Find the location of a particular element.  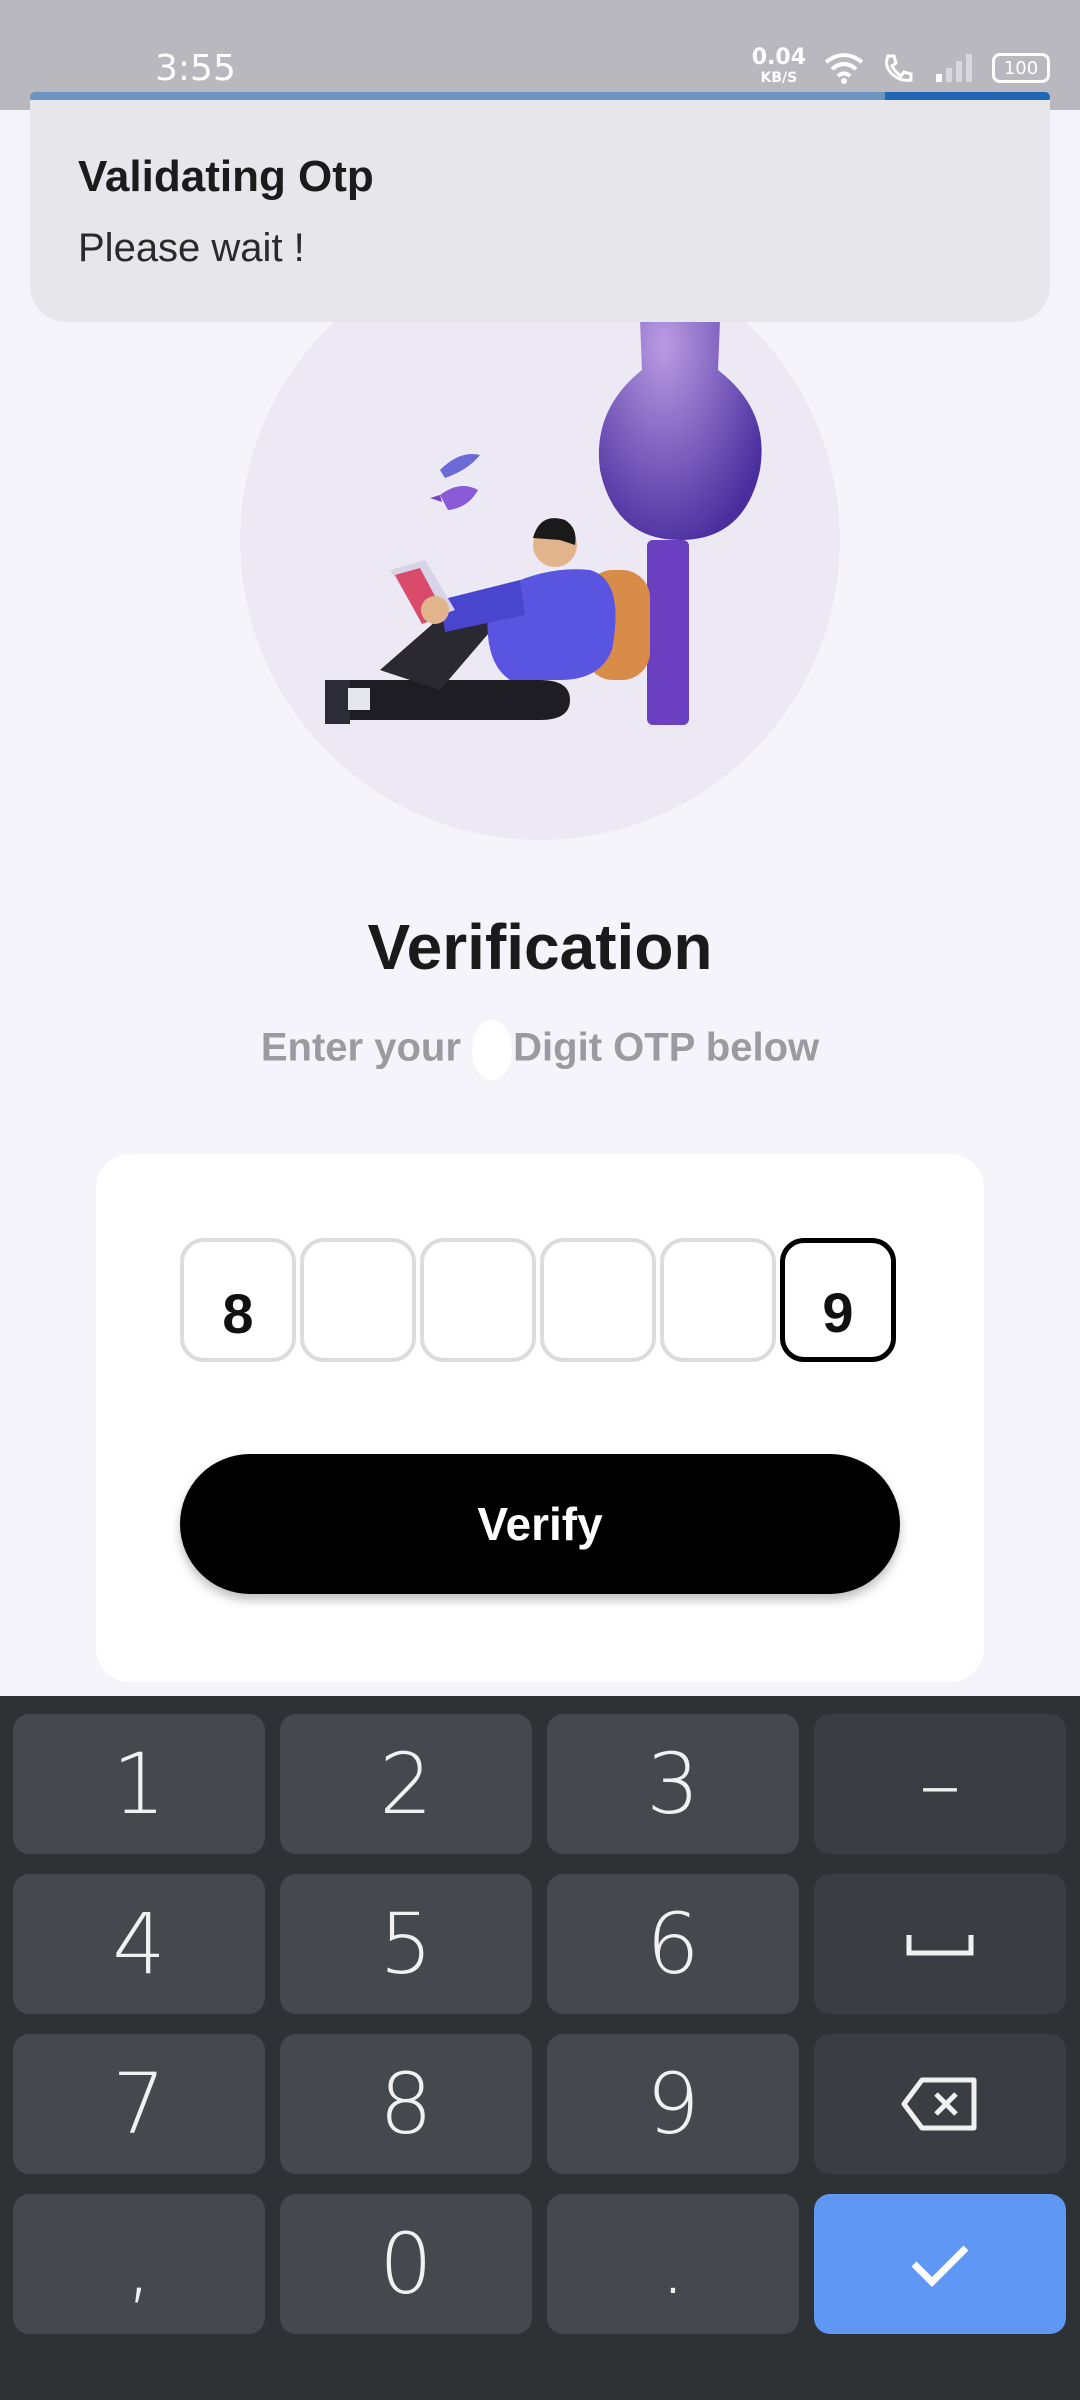

key-backspace is located at coordinates (940, 2104).